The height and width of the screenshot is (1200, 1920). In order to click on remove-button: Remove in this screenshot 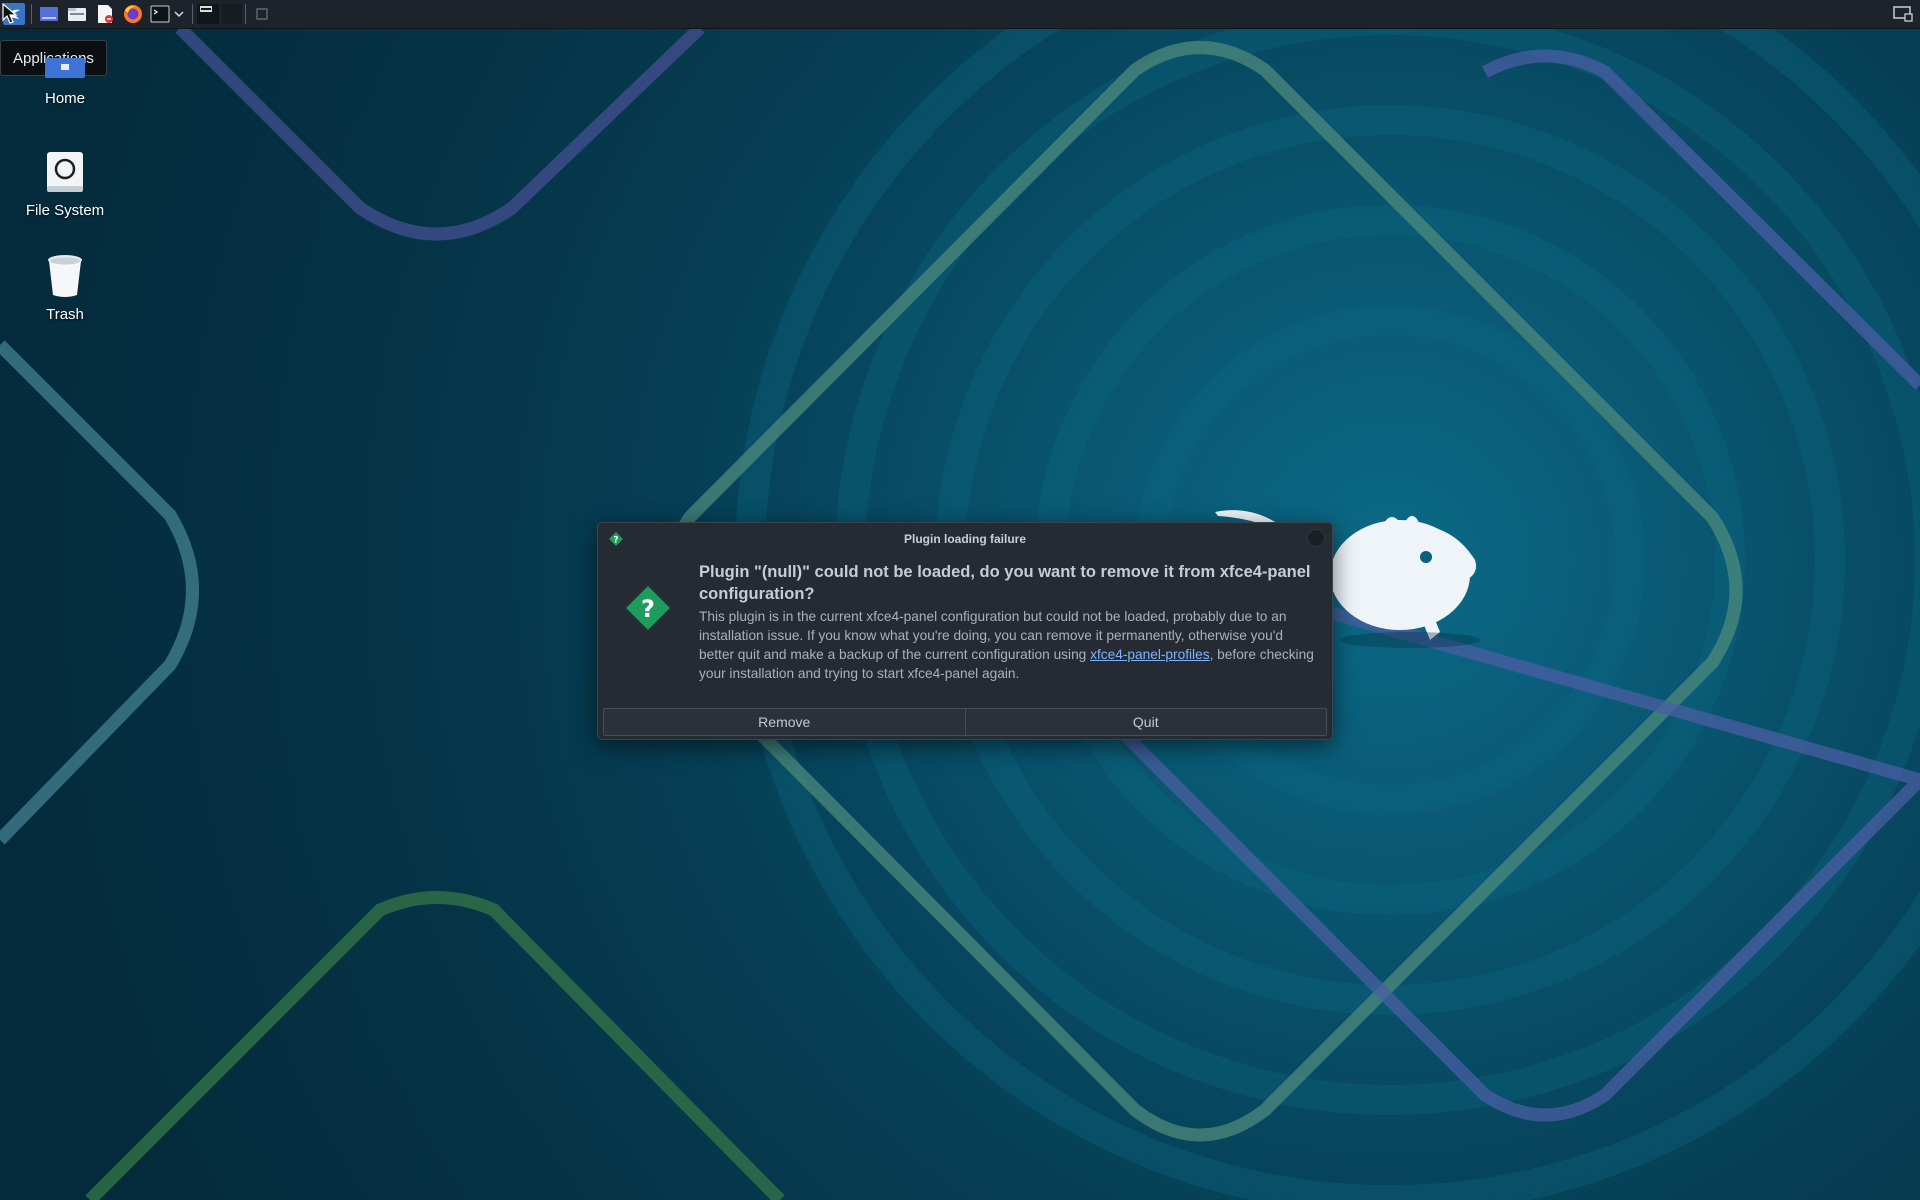, I will do `click(784, 722)`.